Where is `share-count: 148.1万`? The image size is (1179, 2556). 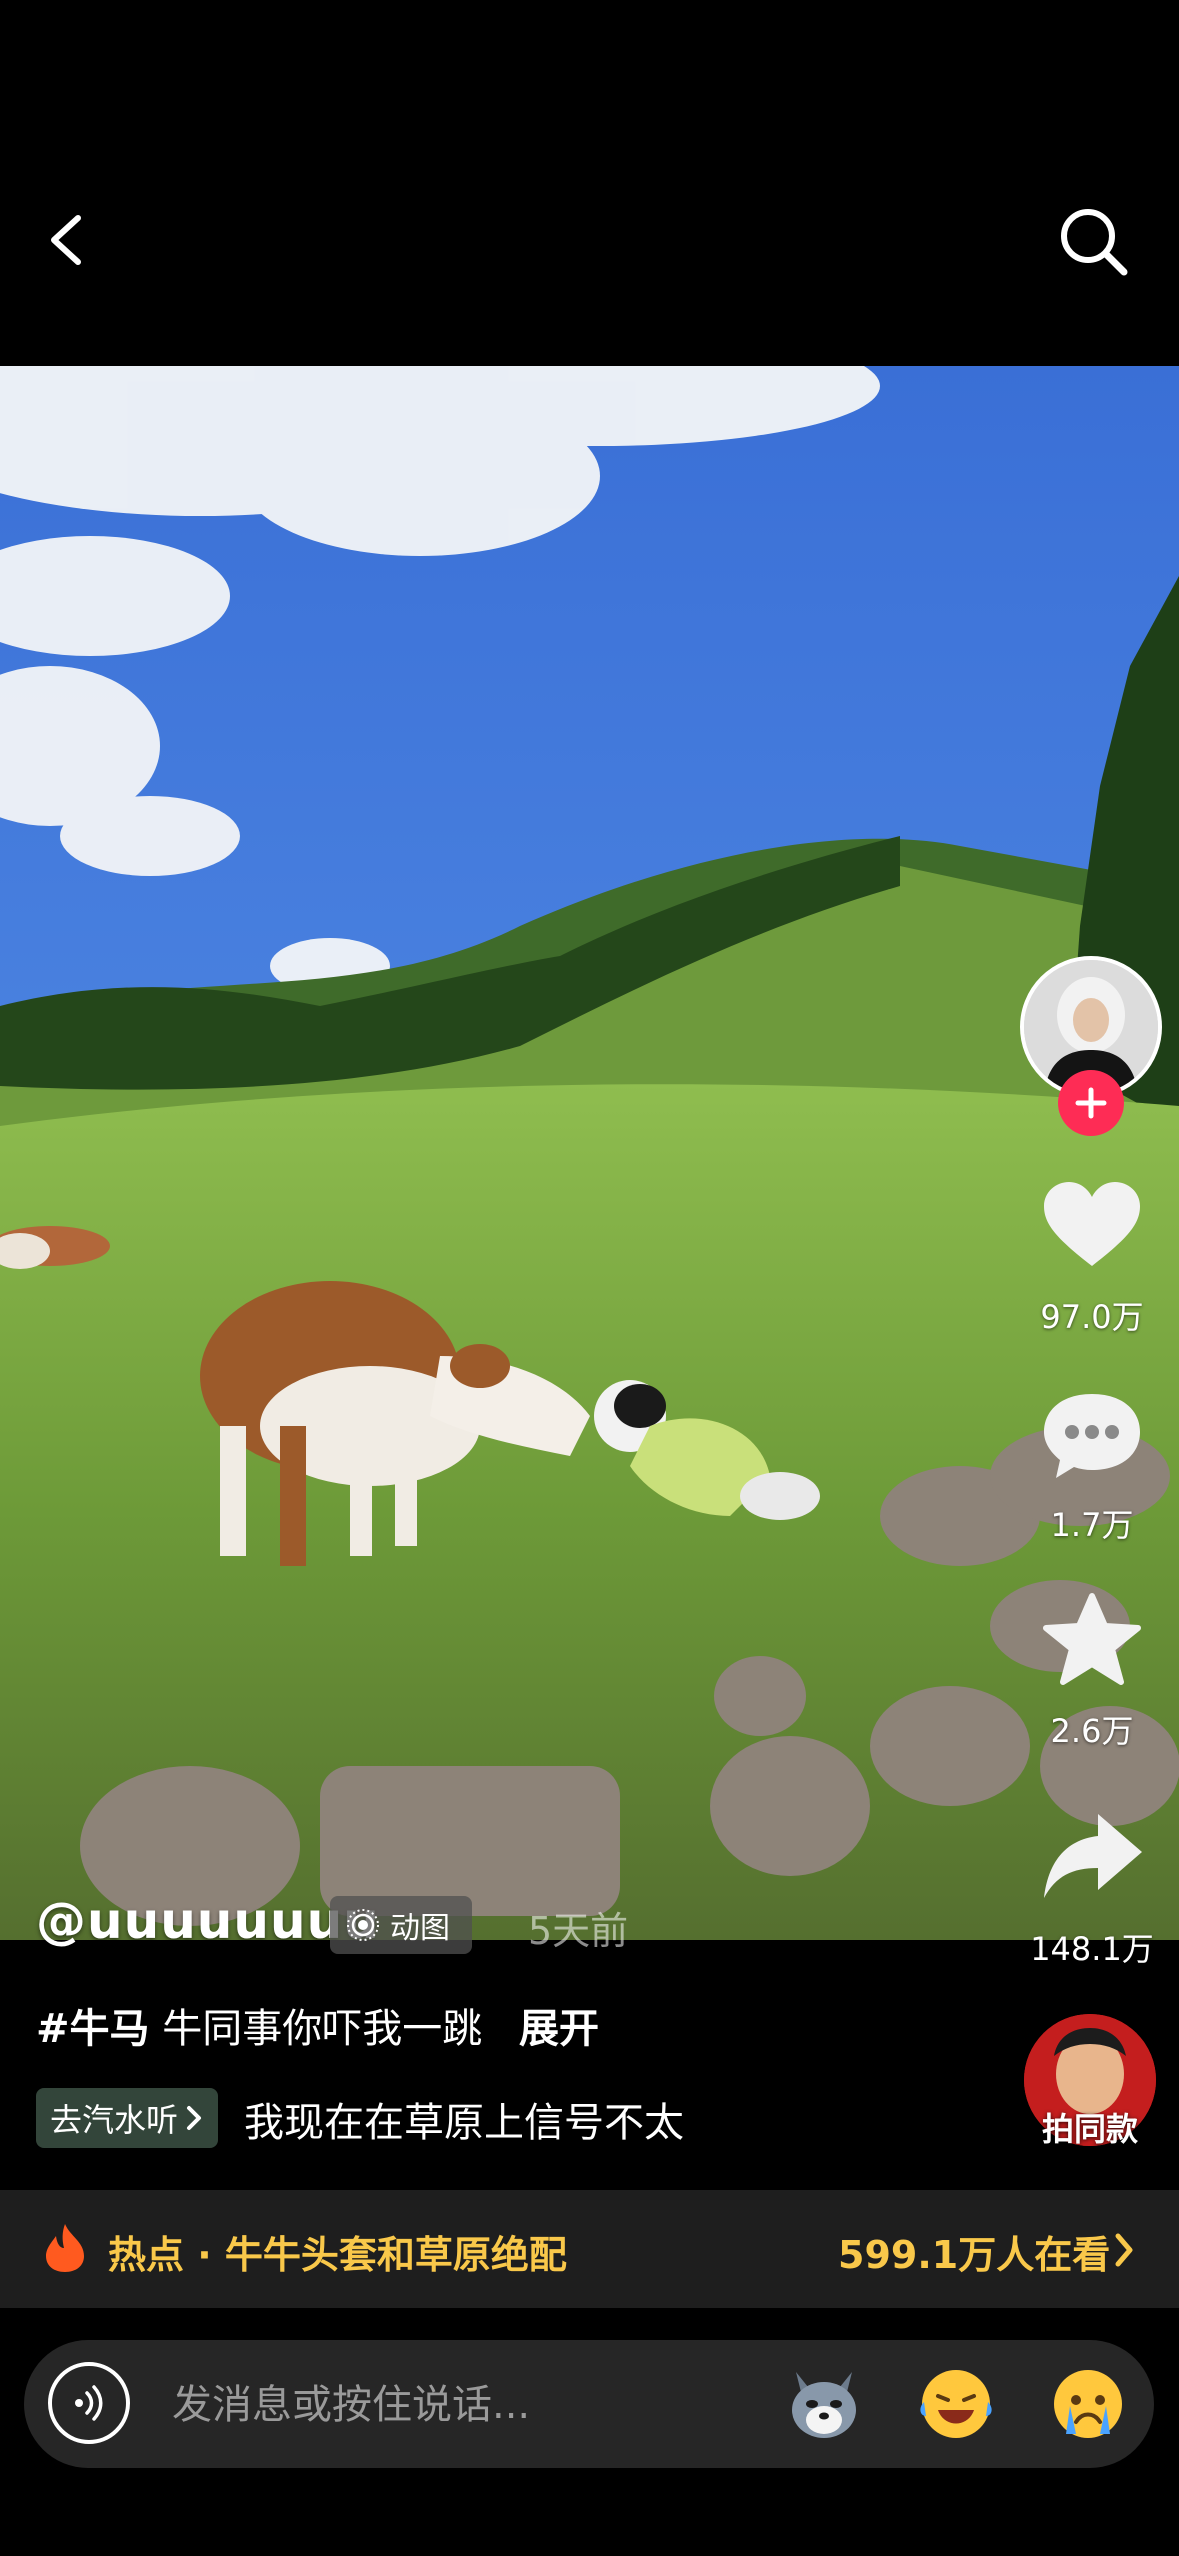
share-count: 148.1万 is located at coordinates (1092, 1949).